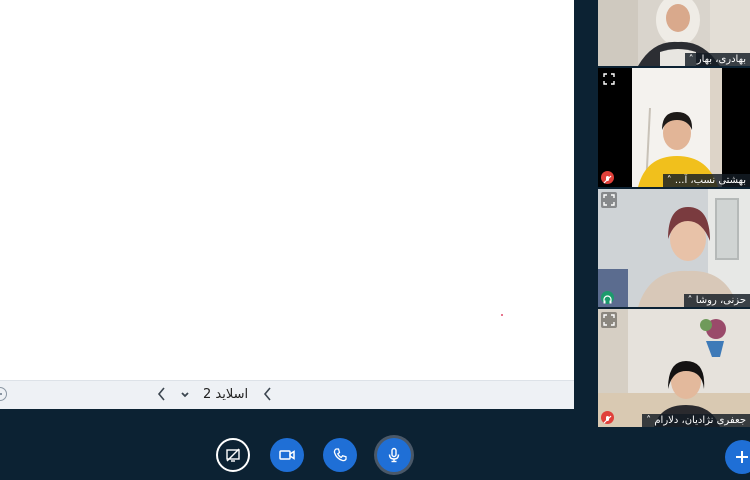  Describe the element at coordinates (674, 33) in the screenshot. I see `webcam-tile-1: بهادری، بهار ˄` at that location.